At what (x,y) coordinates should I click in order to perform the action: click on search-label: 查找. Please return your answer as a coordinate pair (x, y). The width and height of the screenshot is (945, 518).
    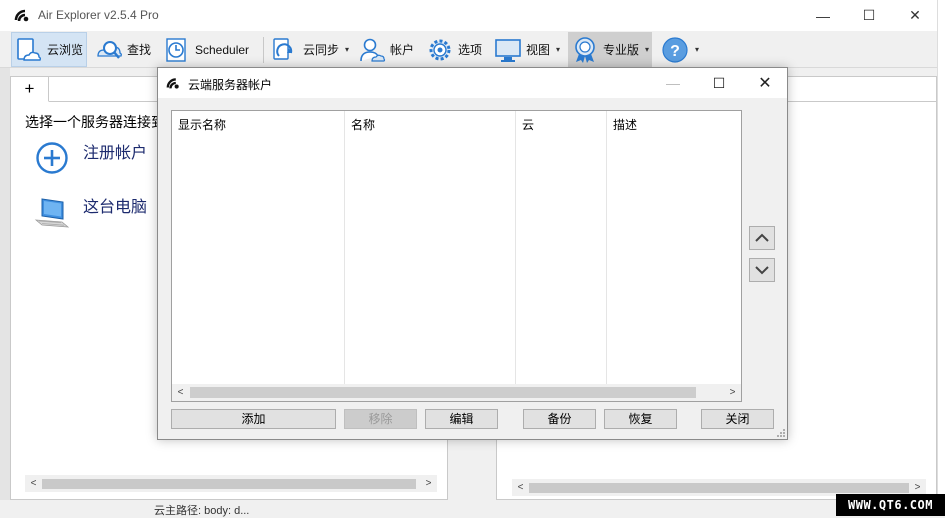
    Looking at the image, I should click on (139, 50).